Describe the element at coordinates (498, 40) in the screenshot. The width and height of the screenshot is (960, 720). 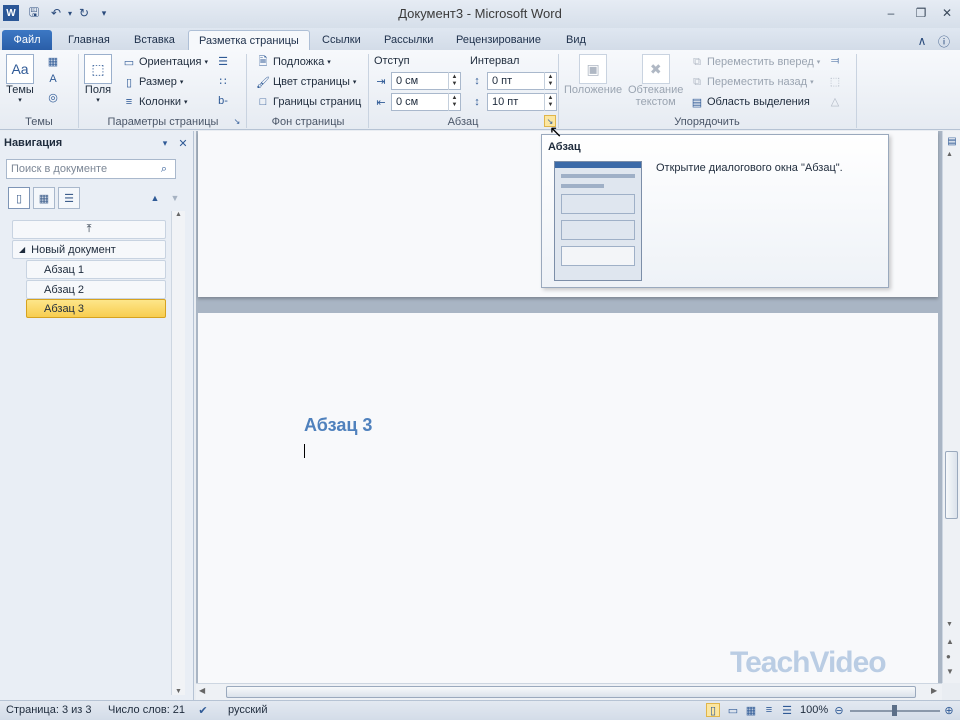
I see `tab-review: Рецензирование` at that location.